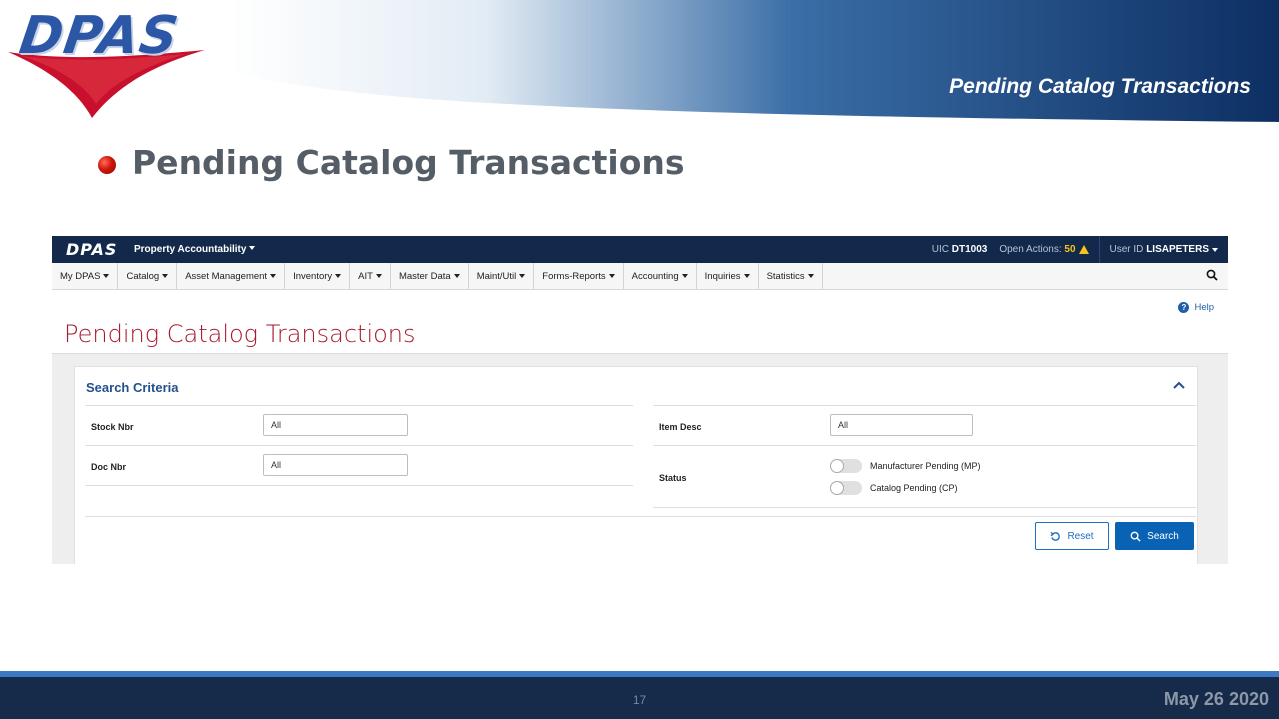 The width and height of the screenshot is (1279, 719). What do you see at coordinates (680, 427) in the screenshot?
I see `item-desc-label: Item Desc` at bounding box center [680, 427].